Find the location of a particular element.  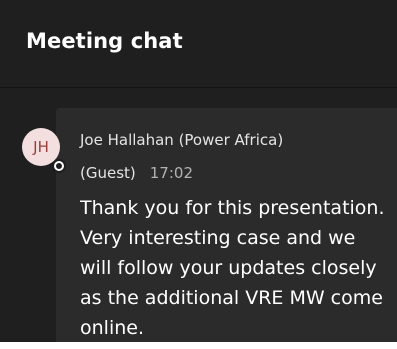

bottom-edge is located at coordinates (198, 345).